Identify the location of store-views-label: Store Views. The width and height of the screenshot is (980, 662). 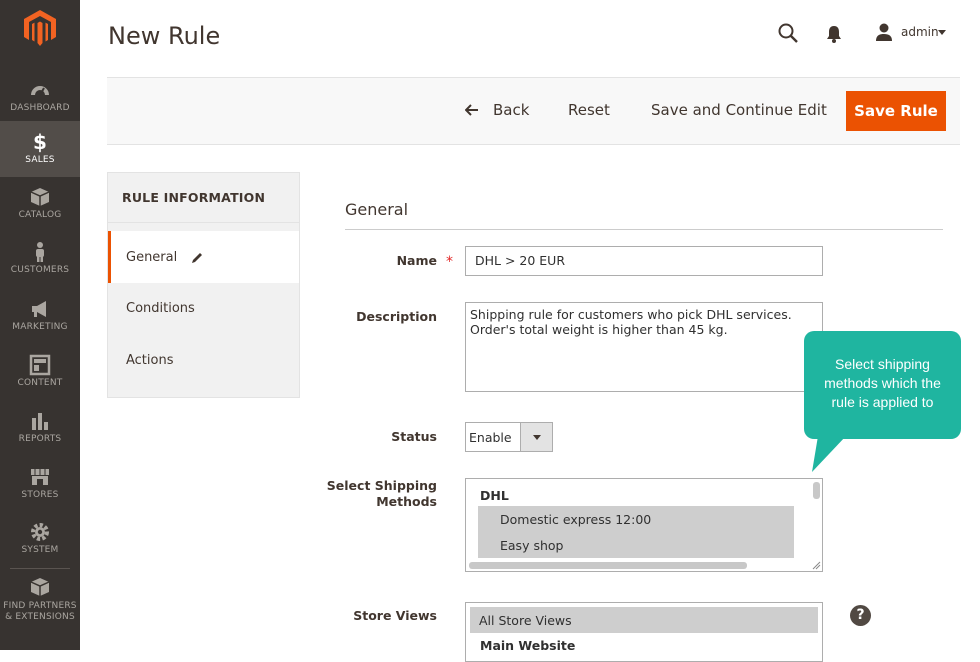
(395, 615).